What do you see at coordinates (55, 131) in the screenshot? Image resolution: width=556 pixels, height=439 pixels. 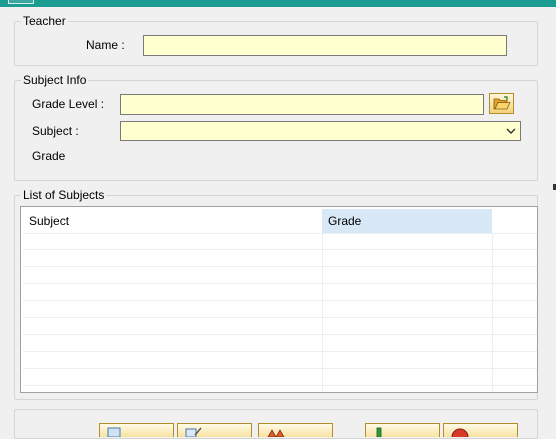 I see `subject-label: Subject :` at bounding box center [55, 131].